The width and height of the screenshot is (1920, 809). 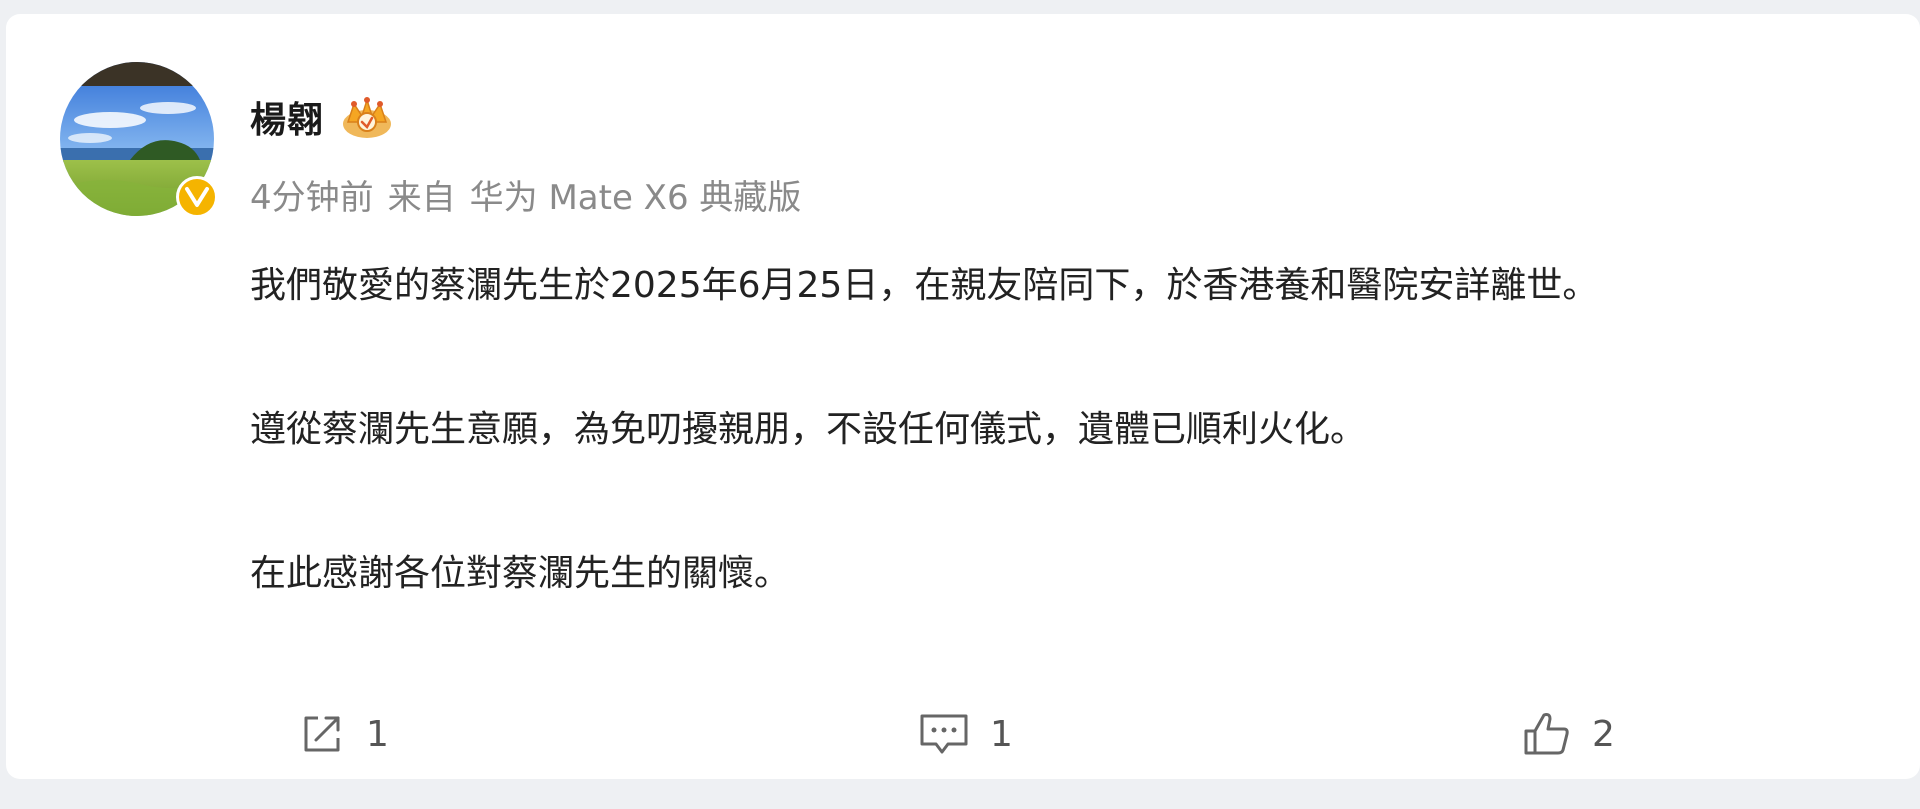 I want to click on author-name: 楊翱, so click(x=287, y=117).